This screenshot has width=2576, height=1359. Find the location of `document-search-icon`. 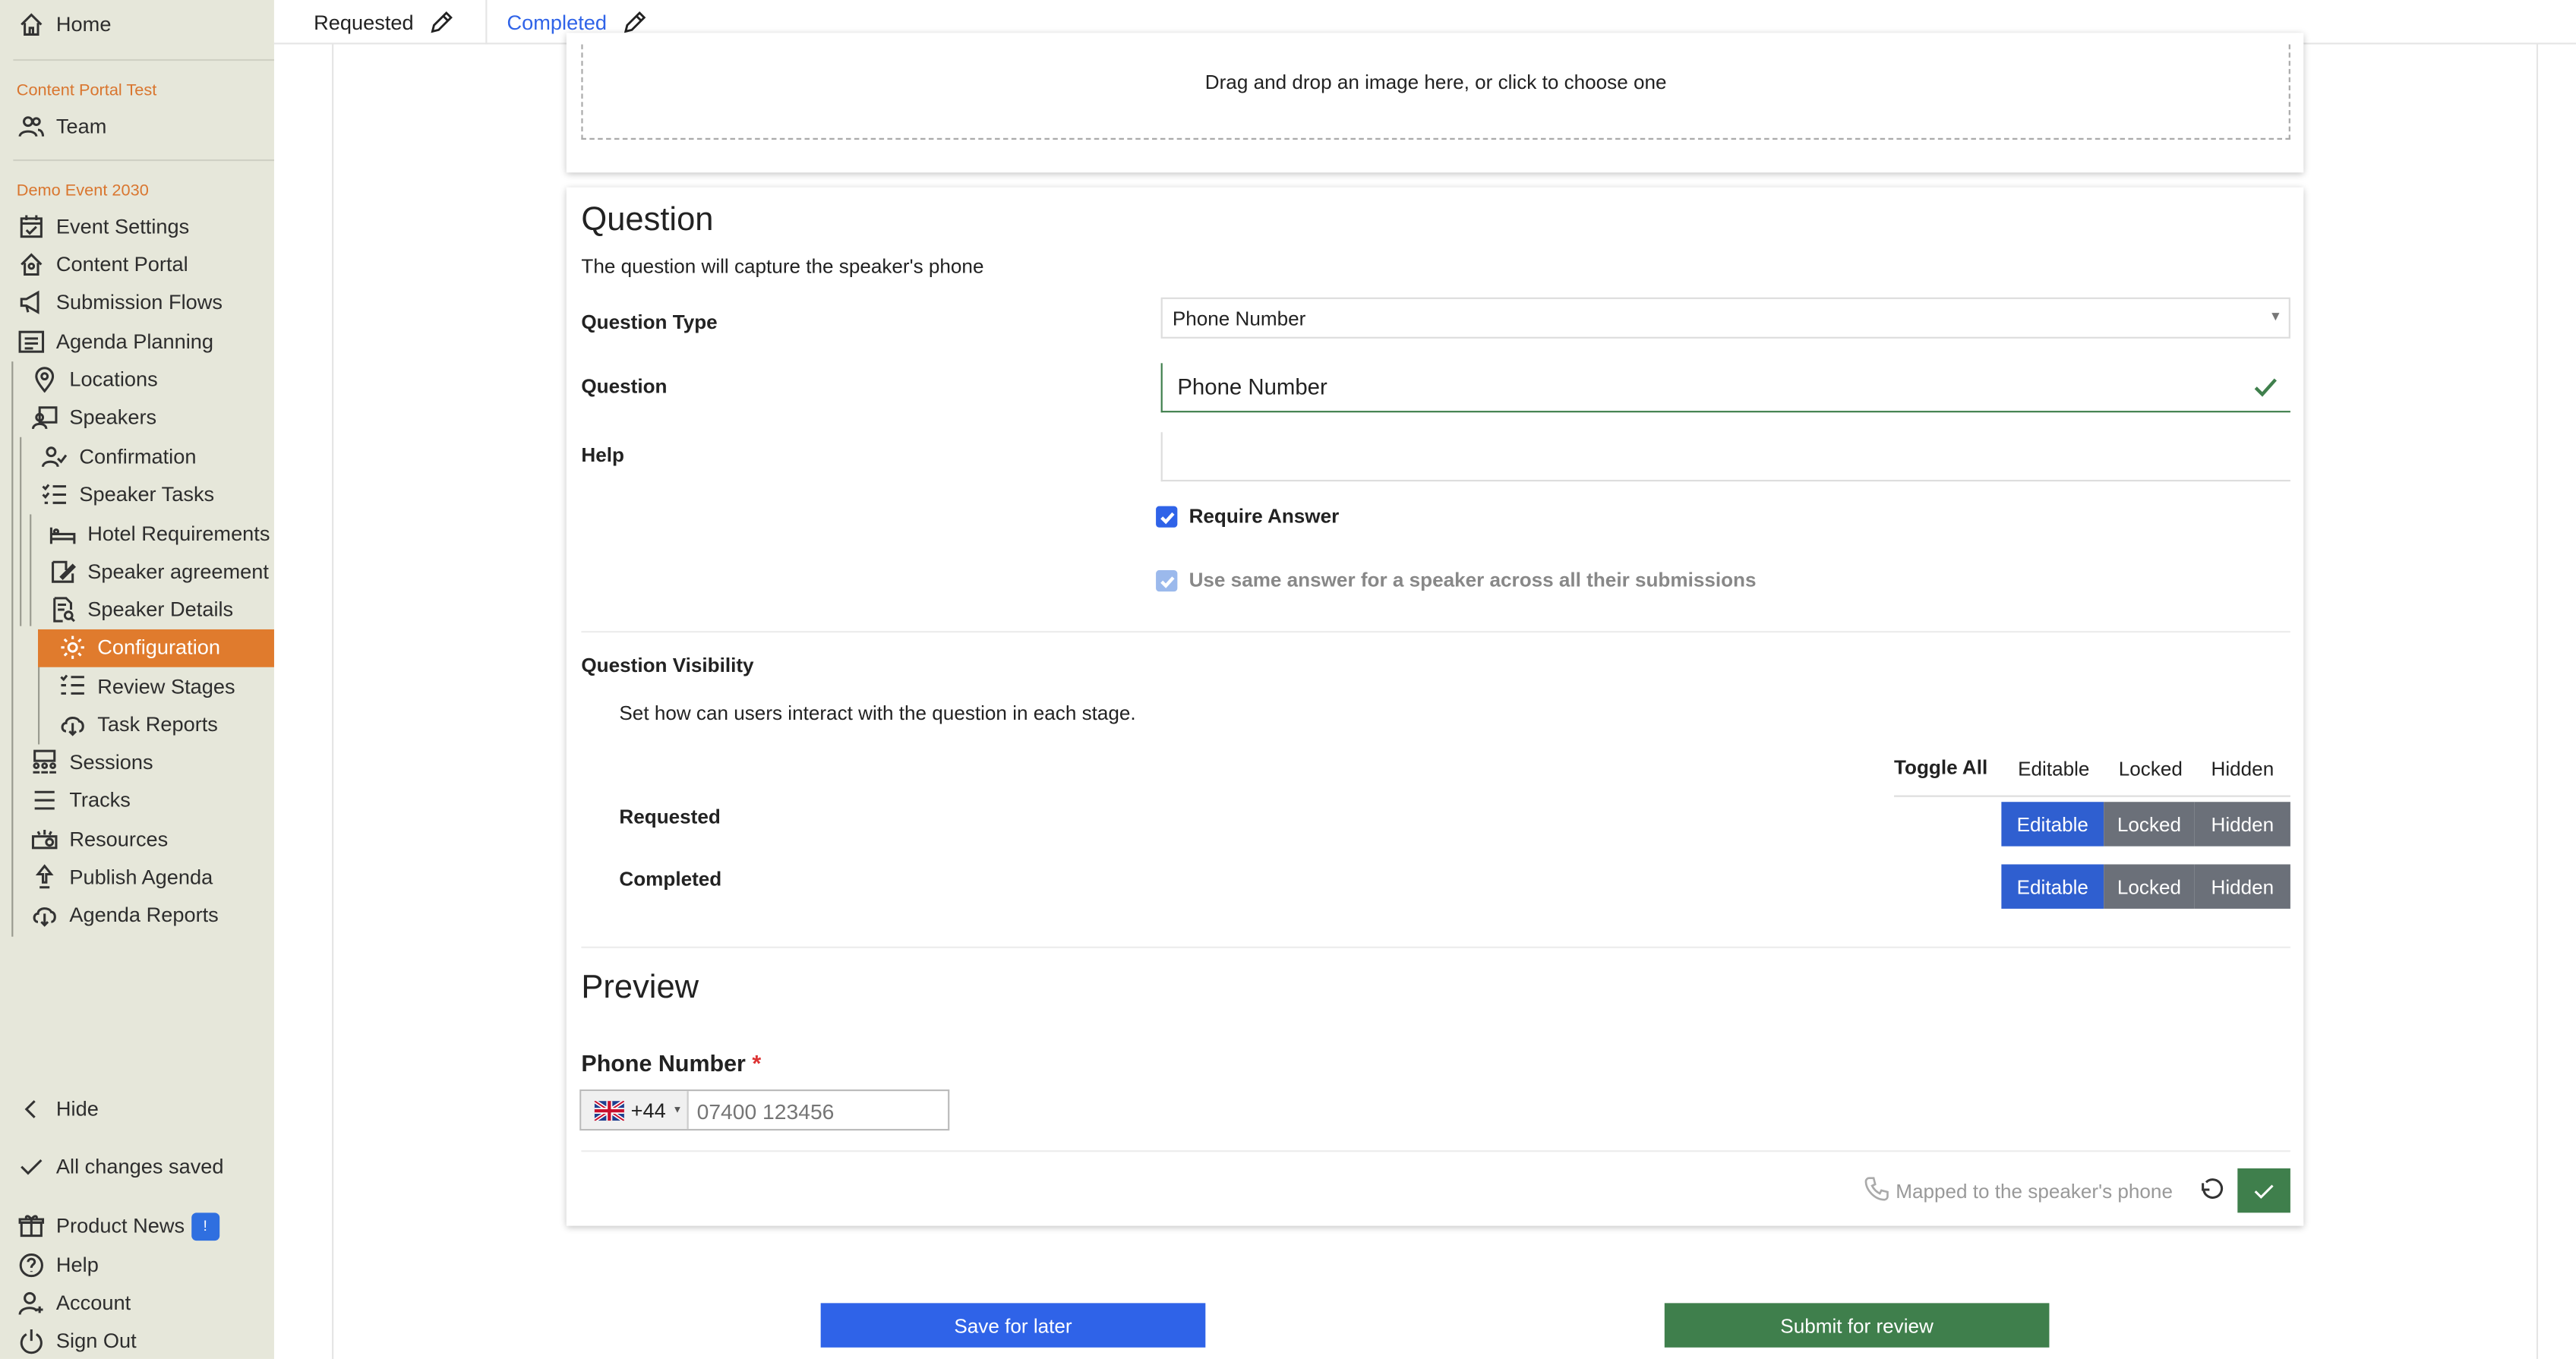

document-search-icon is located at coordinates (63, 610).